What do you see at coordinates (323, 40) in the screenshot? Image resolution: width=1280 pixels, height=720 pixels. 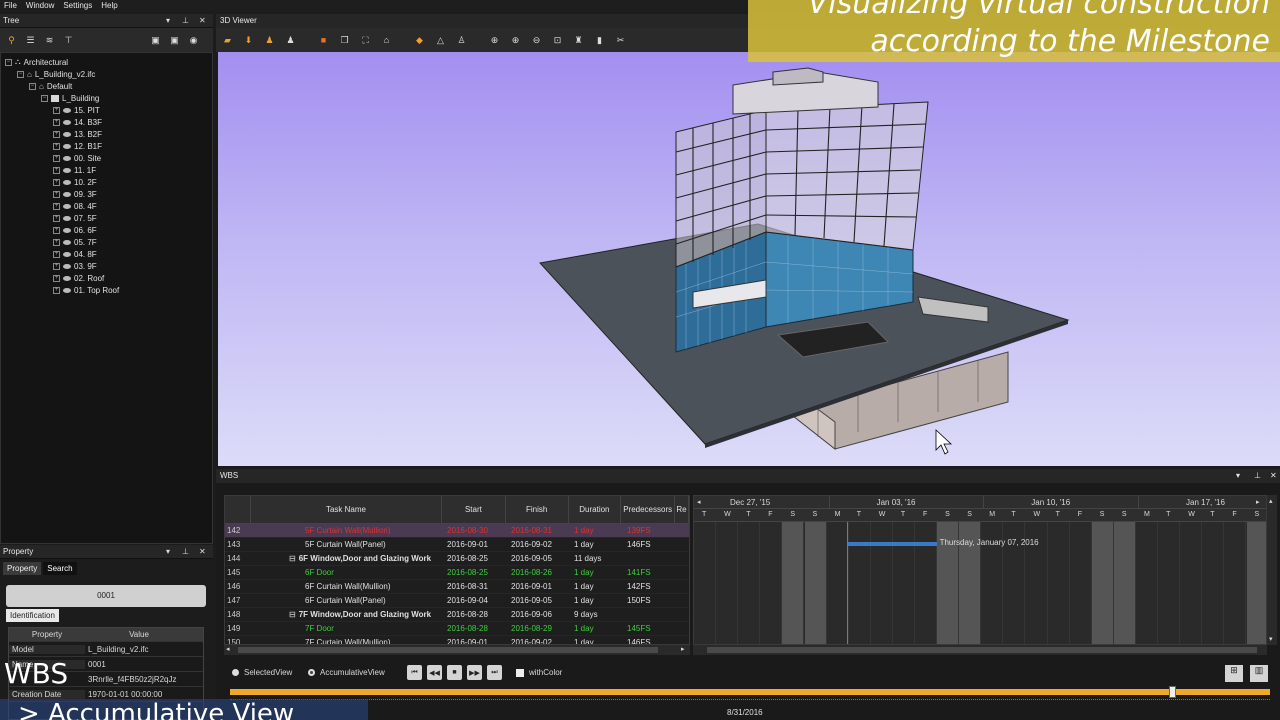 I see `box-select-icon: ■` at bounding box center [323, 40].